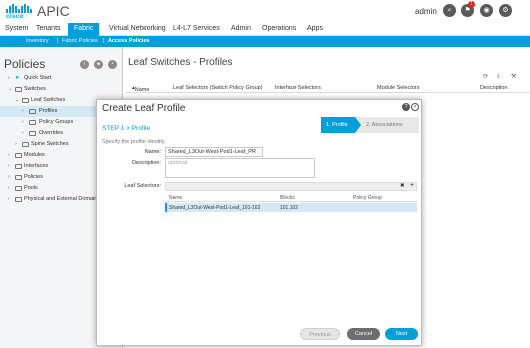 The image size is (530, 348). What do you see at coordinates (129, 41) in the screenshot?
I see `subnav-access-policies: Access Policies` at bounding box center [129, 41].